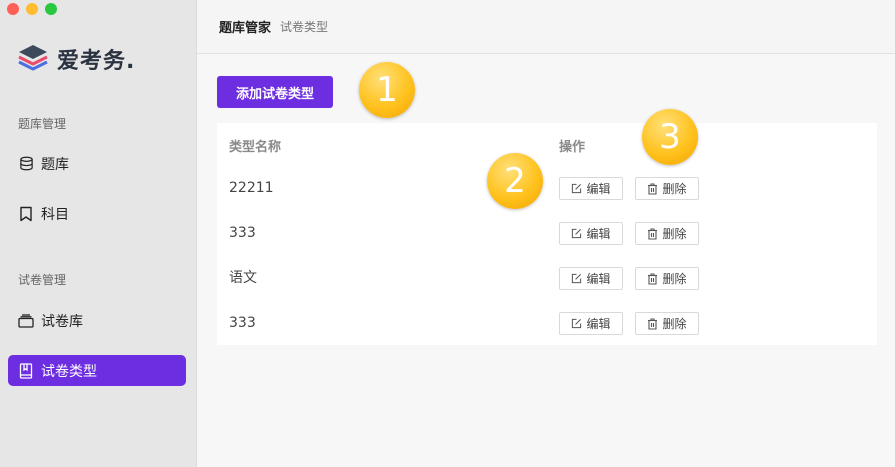 The width and height of the screenshot is (895, 467). What do you see at coordinates (515, 181) in the screenshot?
I see `callout-badge-2: 2` at bounding box center [515, 181].